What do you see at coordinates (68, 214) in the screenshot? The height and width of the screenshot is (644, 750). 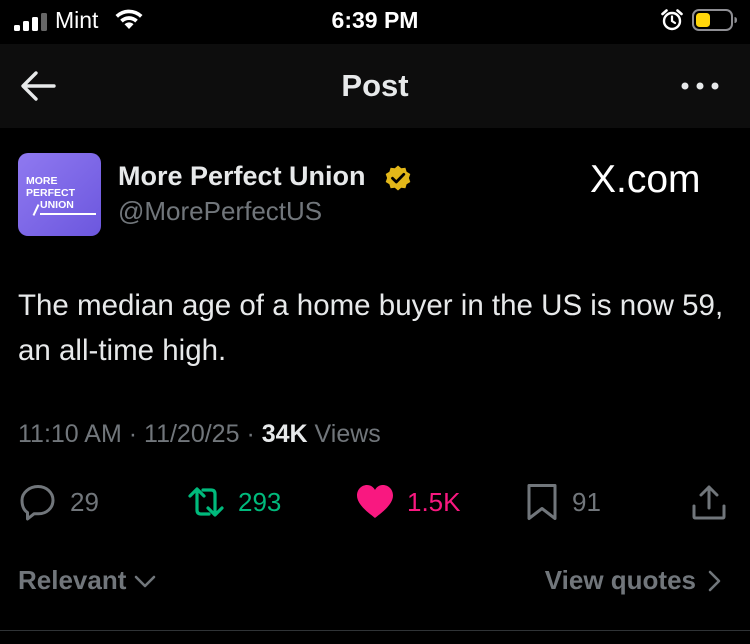 I see `avatar-logo-rule` at bounding box center [68, 214].